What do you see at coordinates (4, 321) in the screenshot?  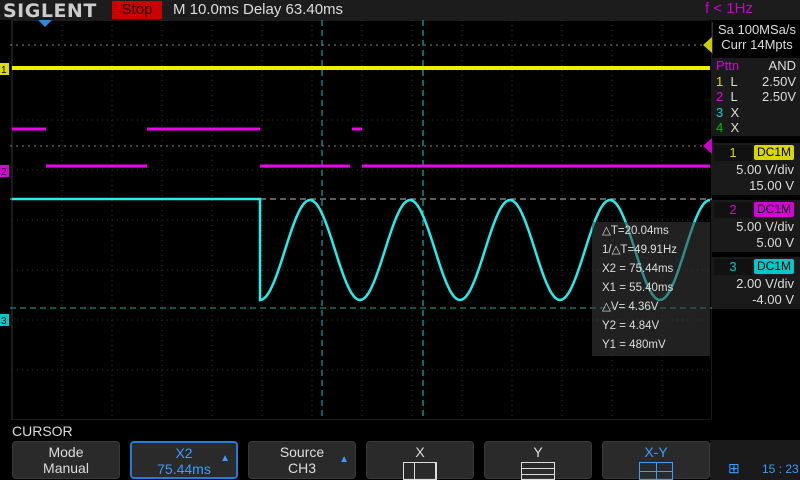 I see `ch3-marker: 3` at bounding box center [4, 321].